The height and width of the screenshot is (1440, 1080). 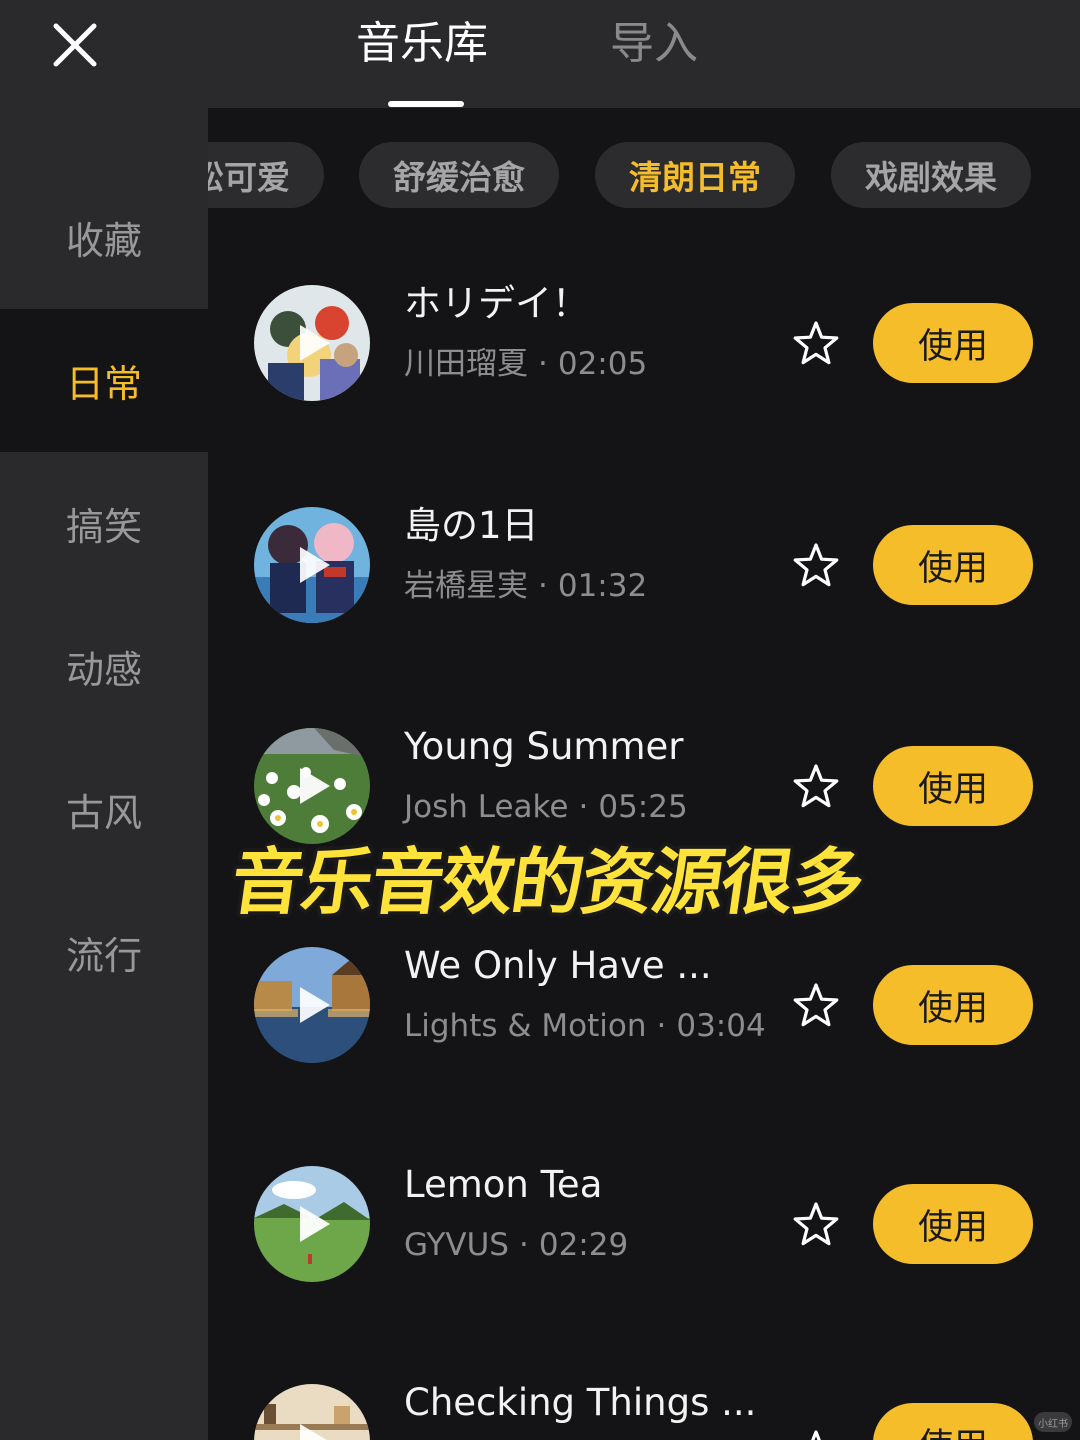 I want to click on active-tab-indicator, so click(x=426, y=104).